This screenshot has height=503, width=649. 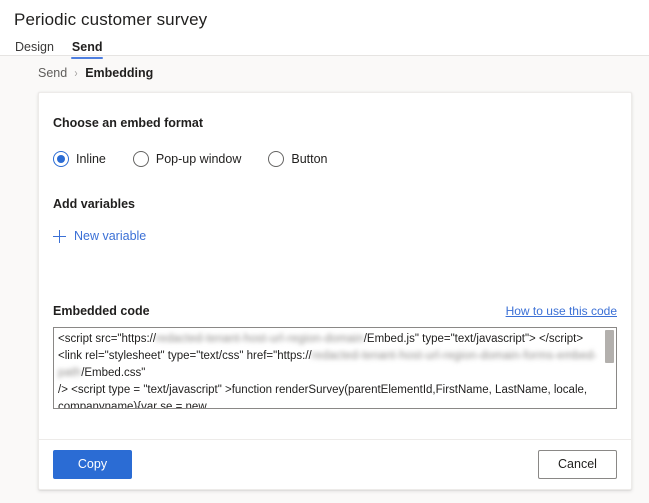 I want to click on copy-button: Copy, so click(x=92, y=464).